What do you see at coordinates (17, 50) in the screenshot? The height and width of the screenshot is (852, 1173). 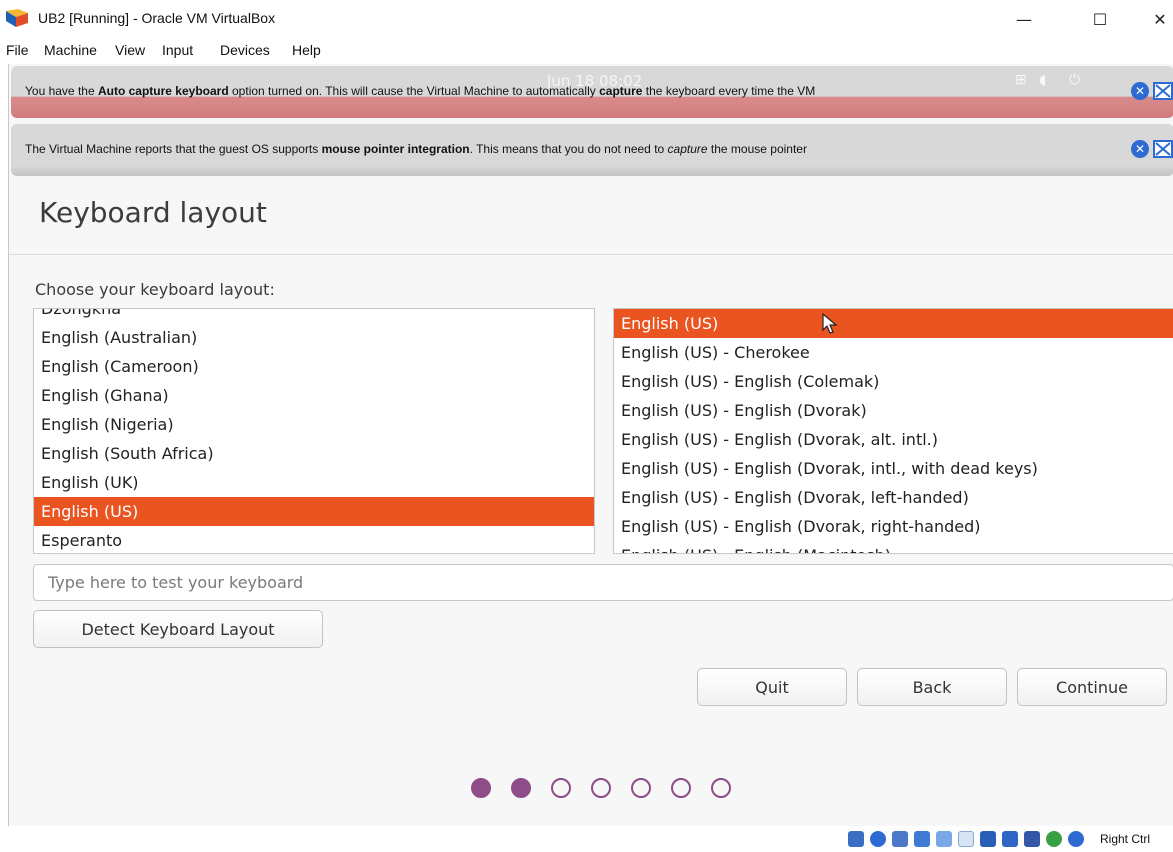 I see `menu-file: File` at bounding box center [17, 50].